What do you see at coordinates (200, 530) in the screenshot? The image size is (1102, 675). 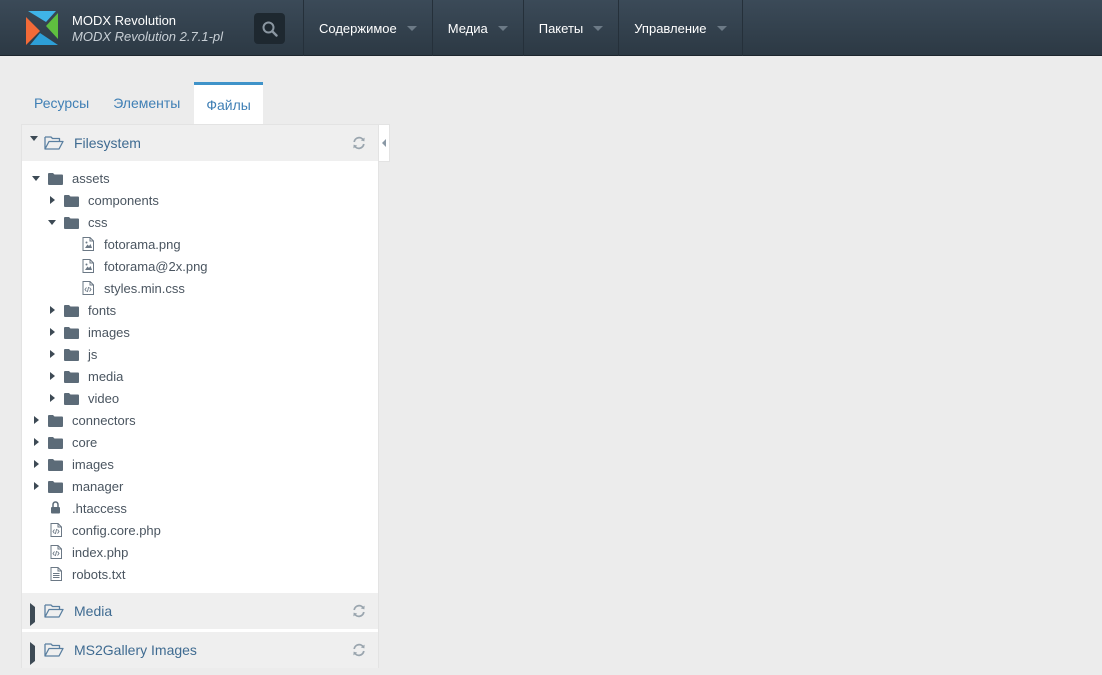 I see `tree-node: config.core.php` at bounding box center [200, 530].